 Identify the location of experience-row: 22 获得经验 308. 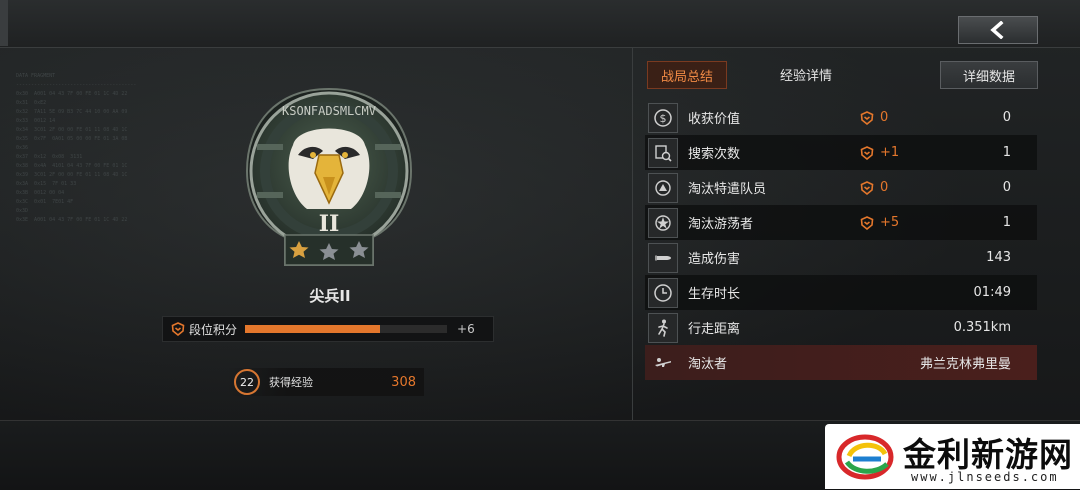
(326, 382).